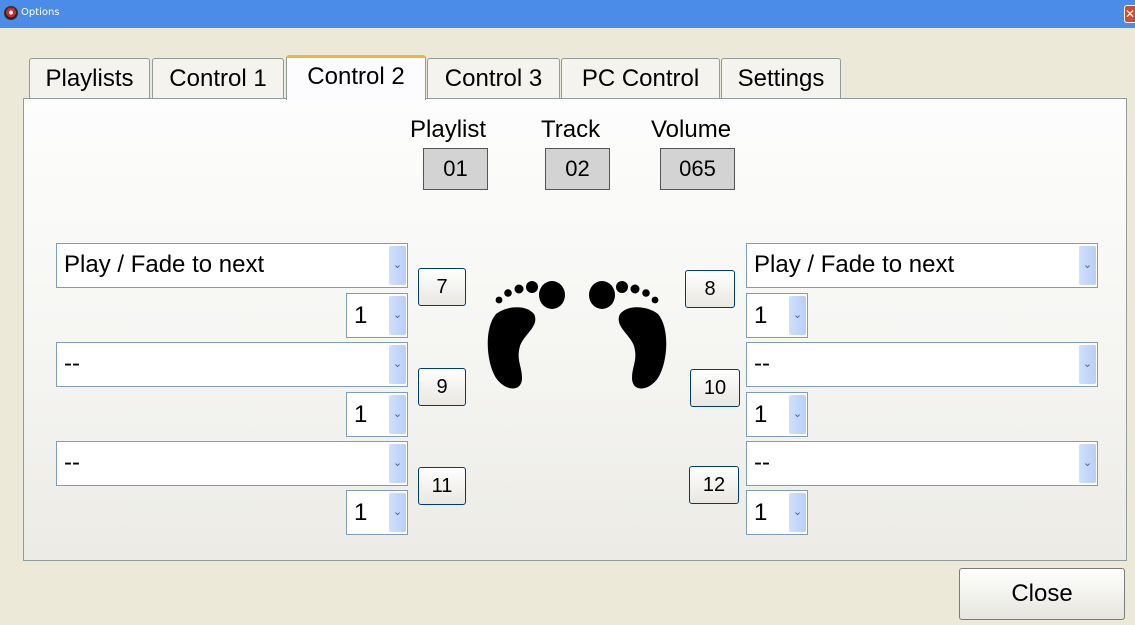 Image resolution: width=1135 pixels, height=625 pixels. What do you see at coordinates (493, 78) in the screenshot?
I see `tab-control-3: Control 3` at bounding box center [493, 78].